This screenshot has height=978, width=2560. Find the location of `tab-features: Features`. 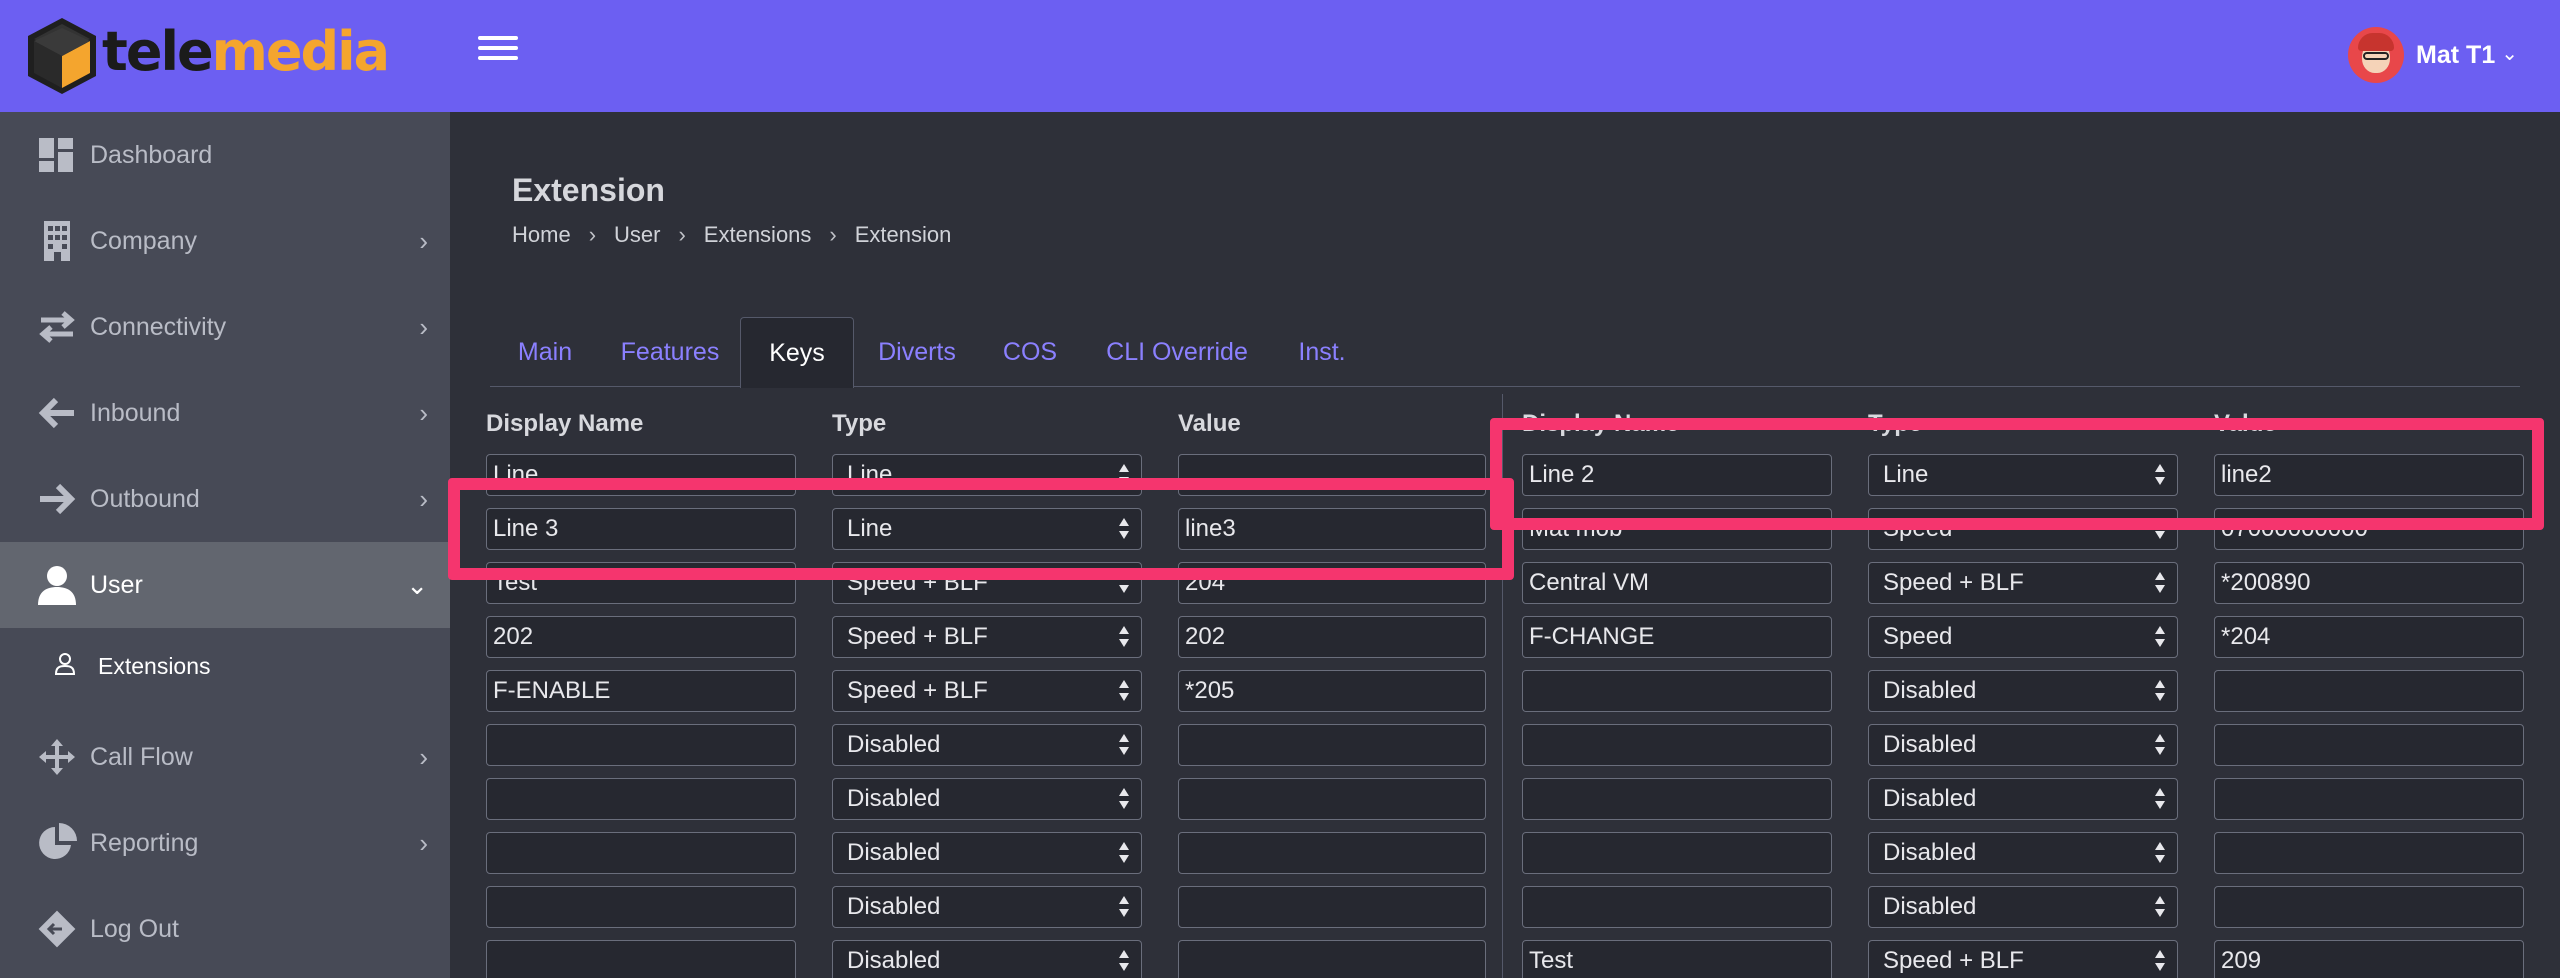

tab-features: Features is located at coordinates (670, 352).